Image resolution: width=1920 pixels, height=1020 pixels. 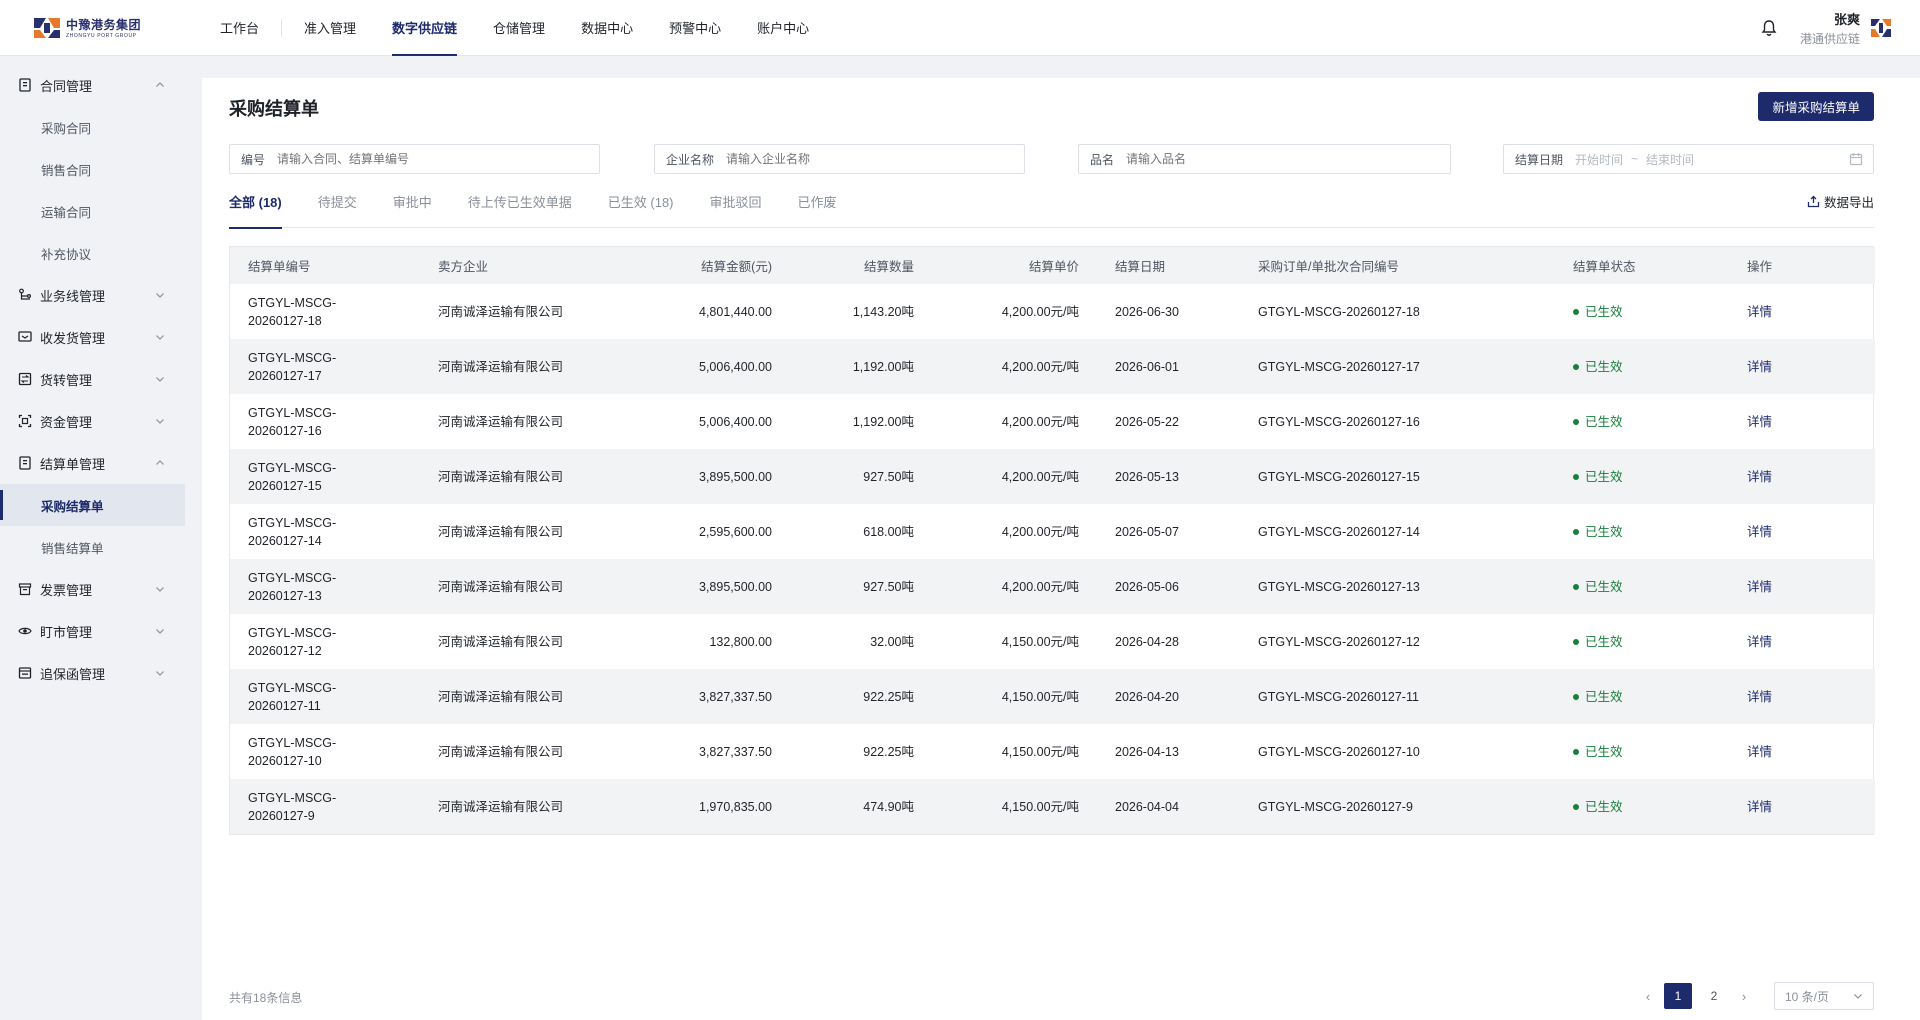 I want to click on prev-page-button: ‹, so click(x=1648, y=996).